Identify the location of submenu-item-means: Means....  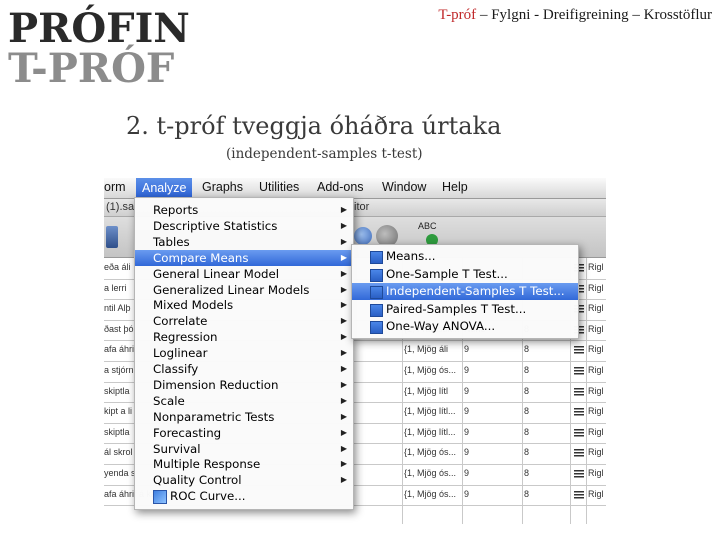
(465, 256).